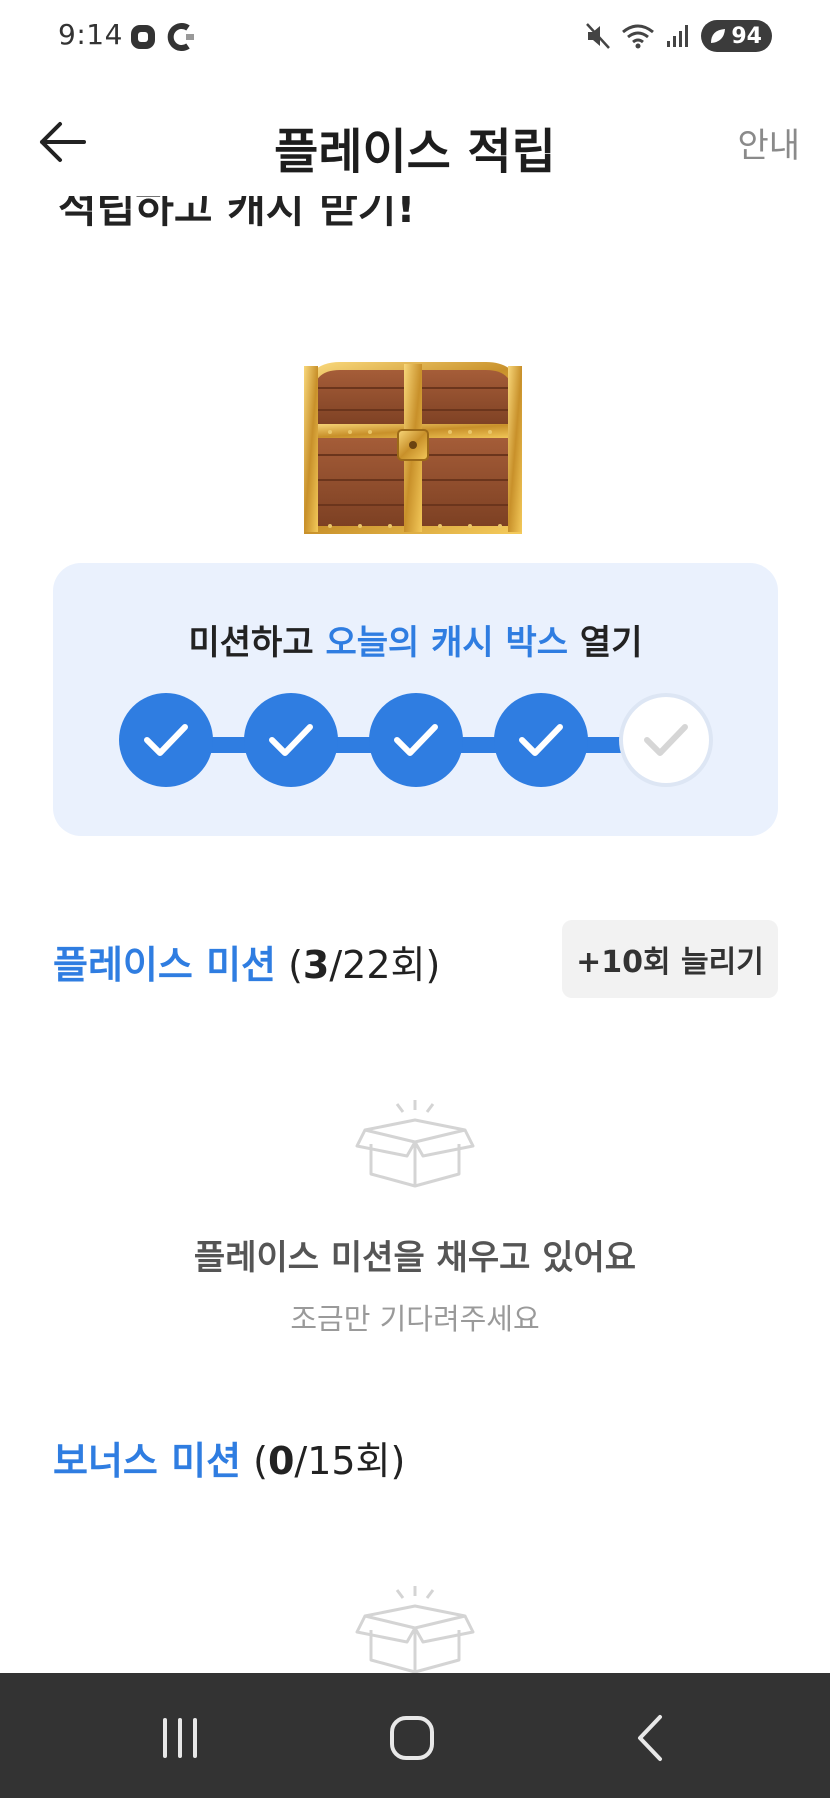 The image size is (830, 1798). Describe the element at coordinates (638, 36) in the screenshot. I see `wifi-icon` at that location.